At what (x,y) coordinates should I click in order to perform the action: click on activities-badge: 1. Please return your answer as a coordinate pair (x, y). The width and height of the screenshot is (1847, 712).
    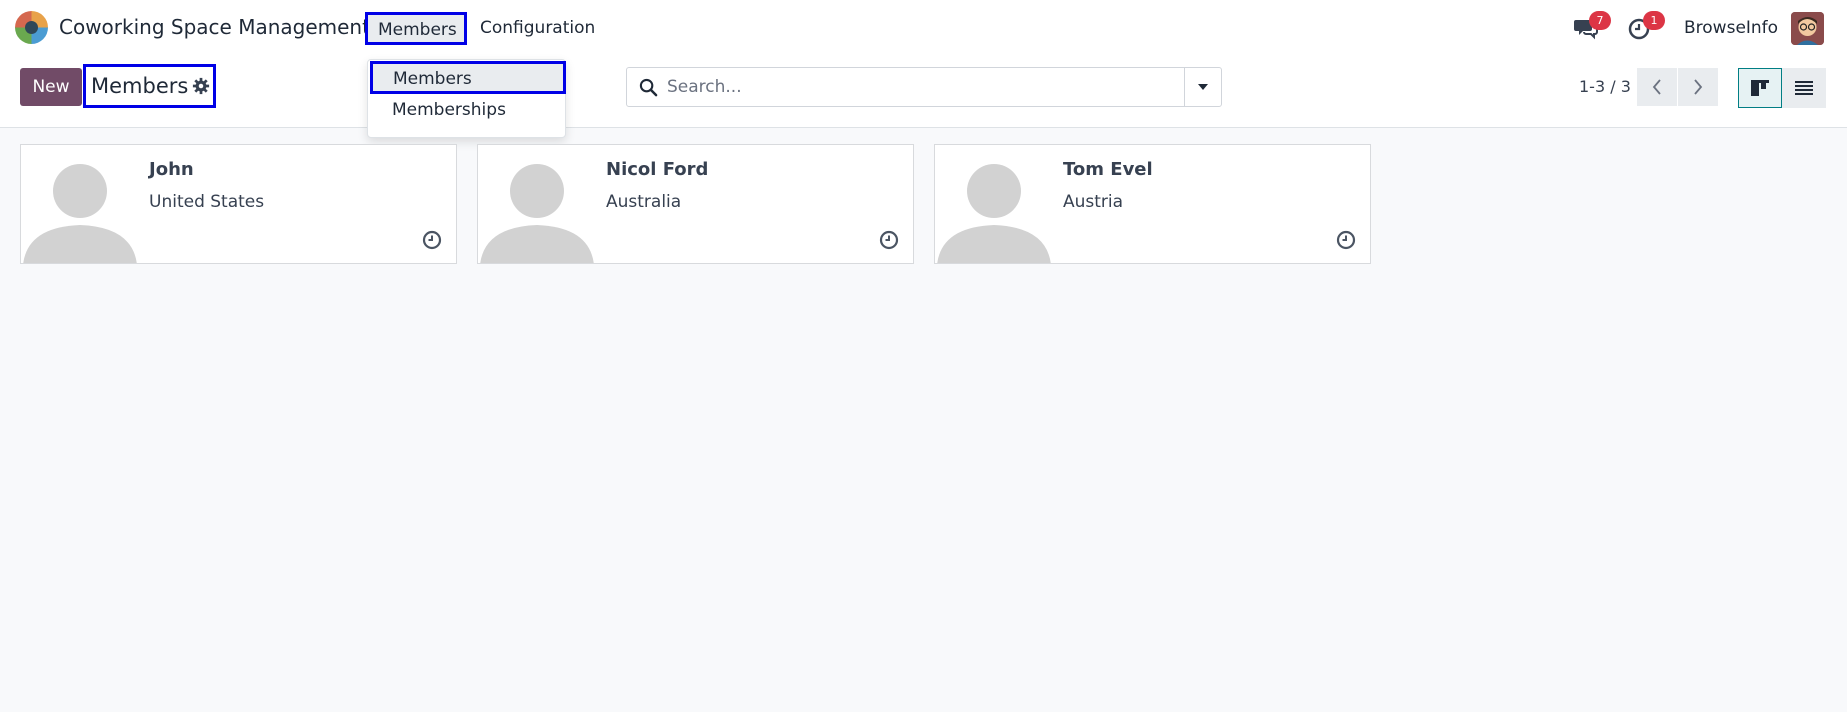
    Looking at the image, I should click on (1654, 20).